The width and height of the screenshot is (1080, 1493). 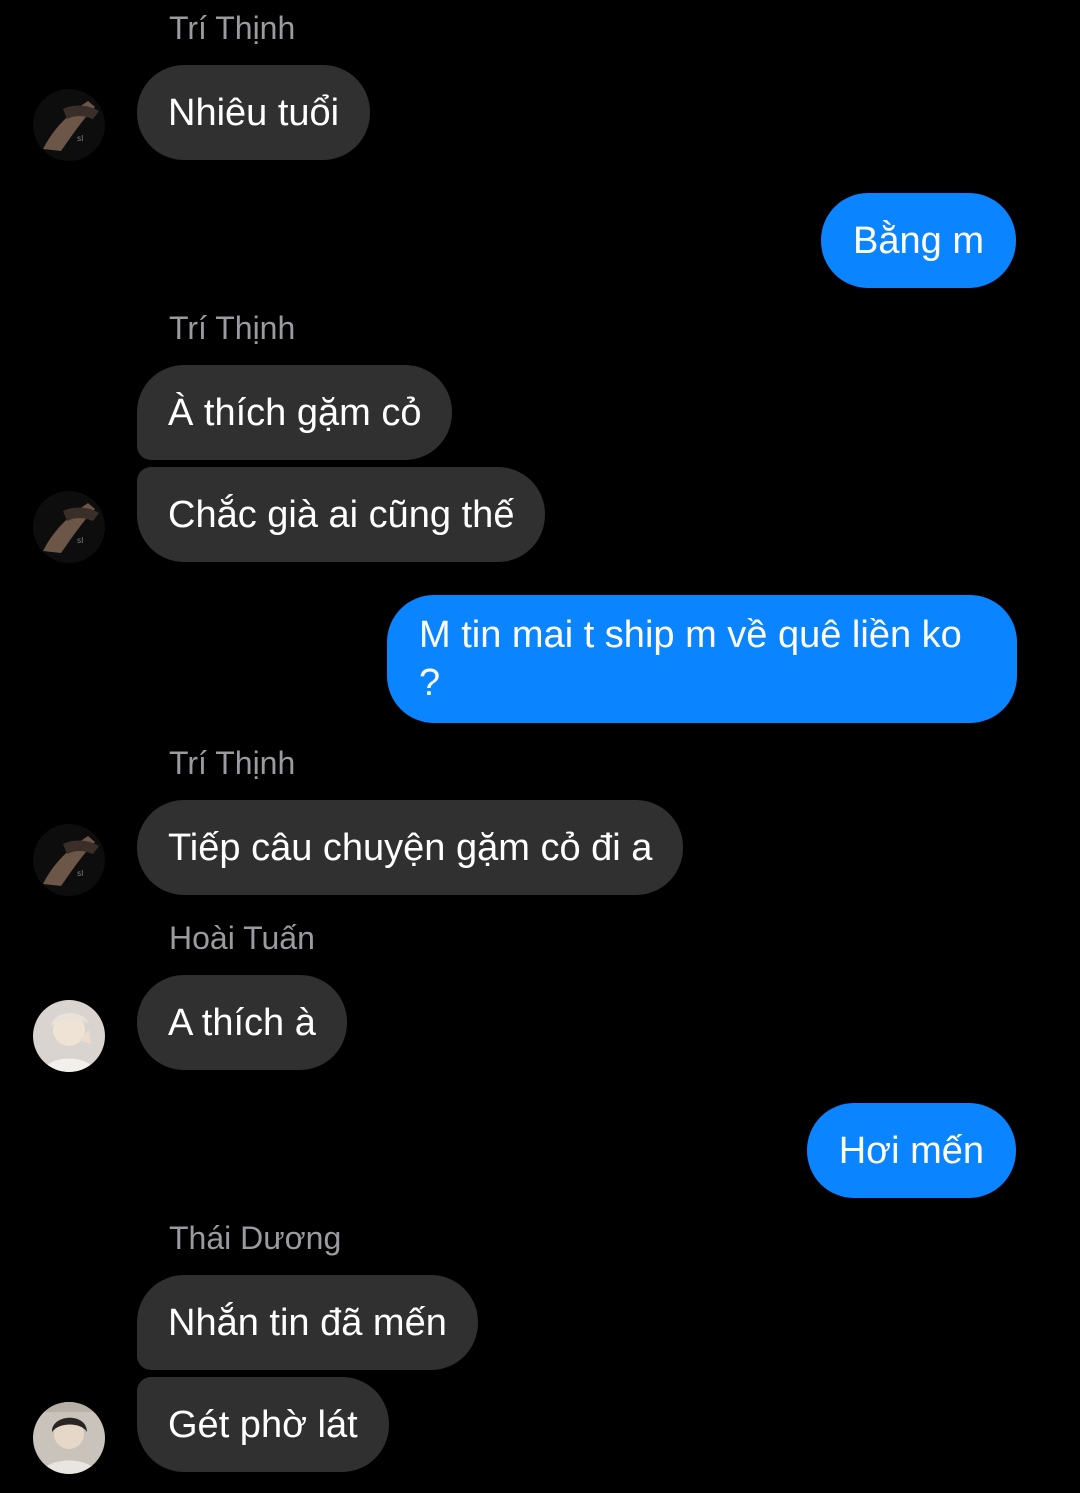 I want to click on message-text: Hơi mến, so click(x=911, y=1150).